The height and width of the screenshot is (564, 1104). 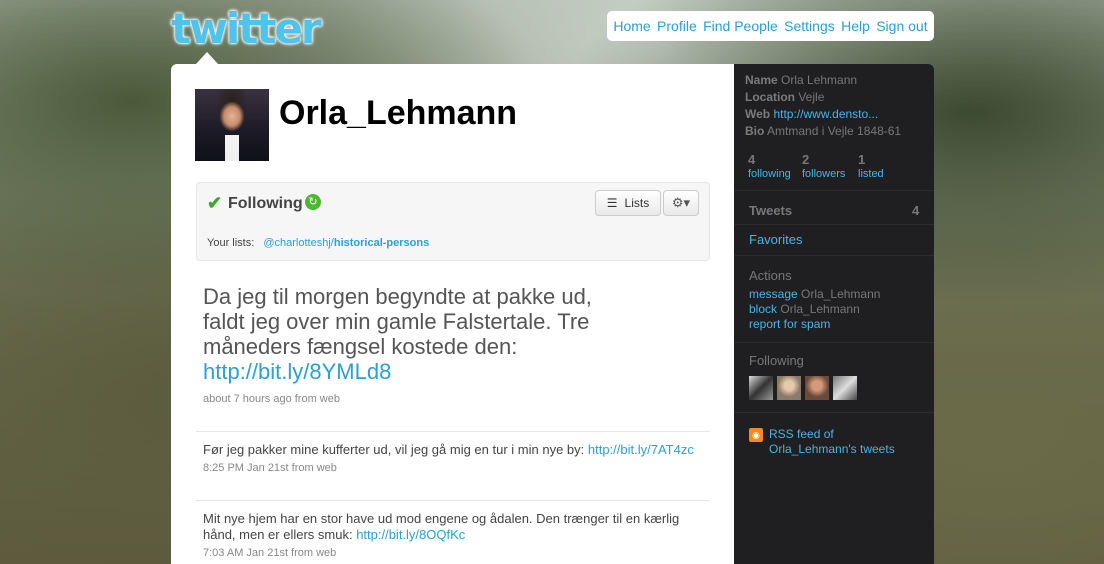 What do you see at coordinates (398, 113) in the screenshot?
I see `profile-screen-name: Orla_Lehmann` at bounding box center [398, 113].